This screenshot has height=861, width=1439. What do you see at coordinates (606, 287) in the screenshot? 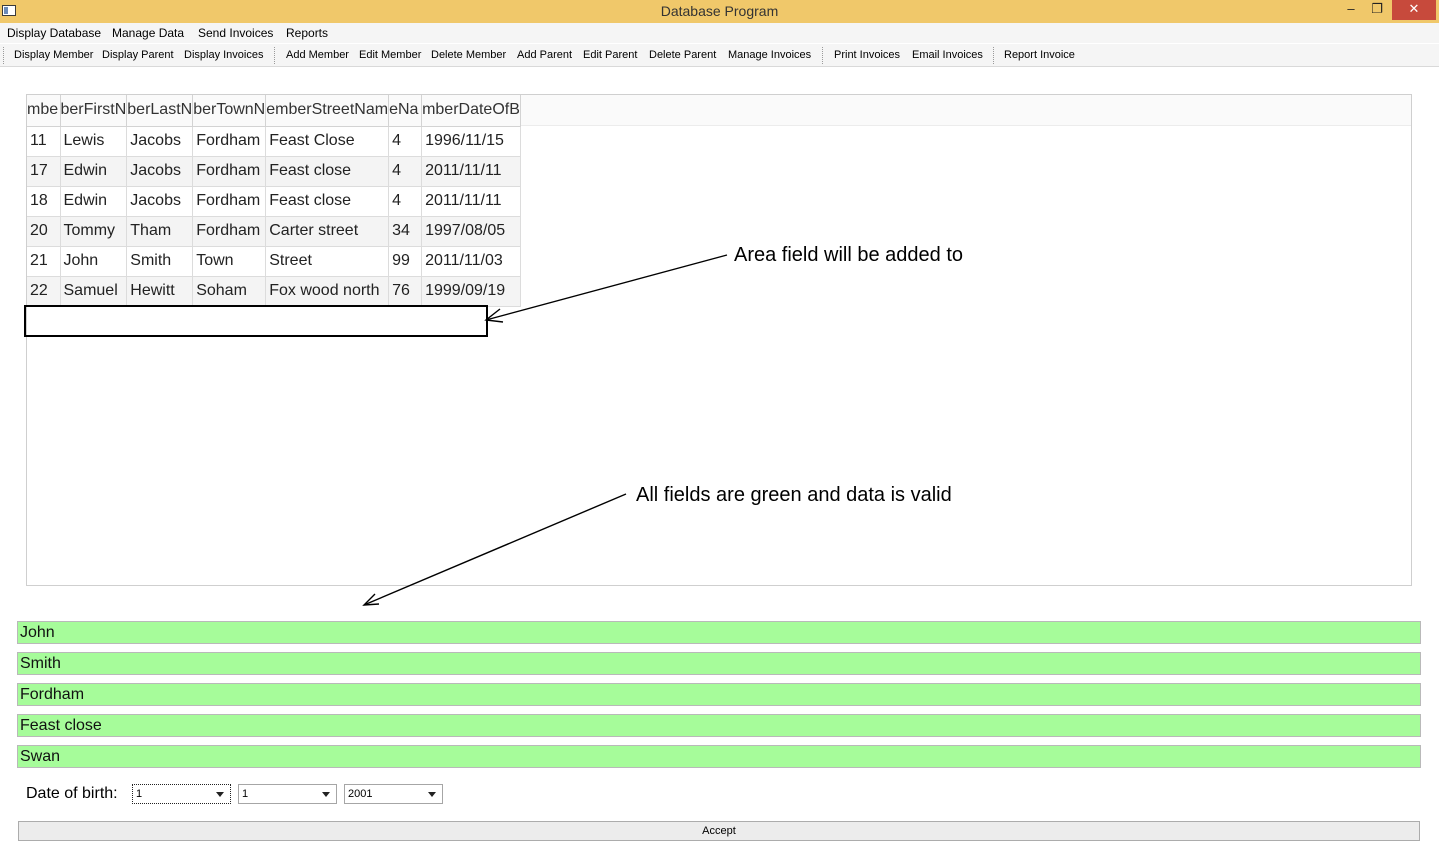
I see `arrow-to-new-row` at bounding box center [606, 287].